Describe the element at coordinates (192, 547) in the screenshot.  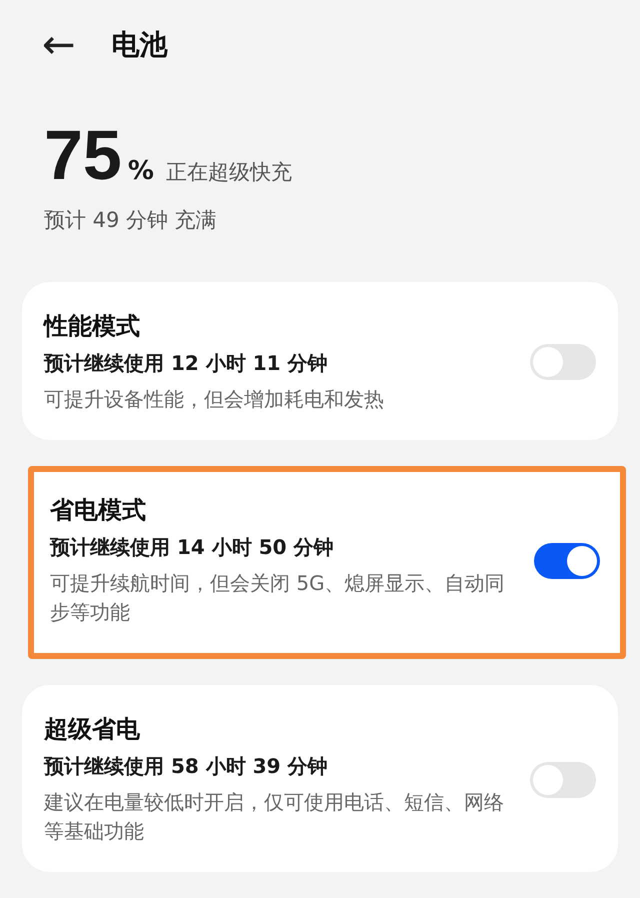
I see `usage-estimate: 预计继续使用 14 小时 50 分钟` at that location.